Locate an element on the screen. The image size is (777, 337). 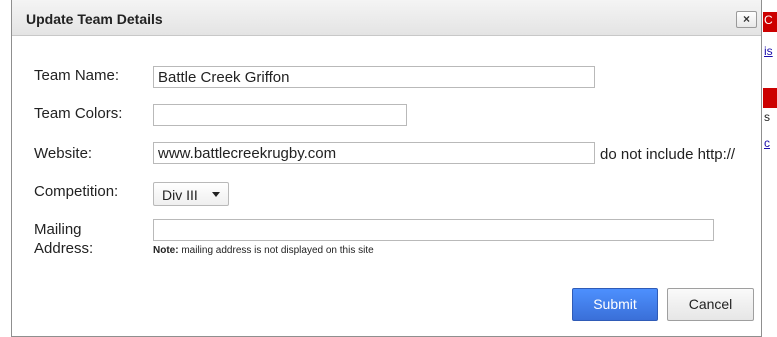
website-hint: do not include http:// is located at coordinates (668, 154).